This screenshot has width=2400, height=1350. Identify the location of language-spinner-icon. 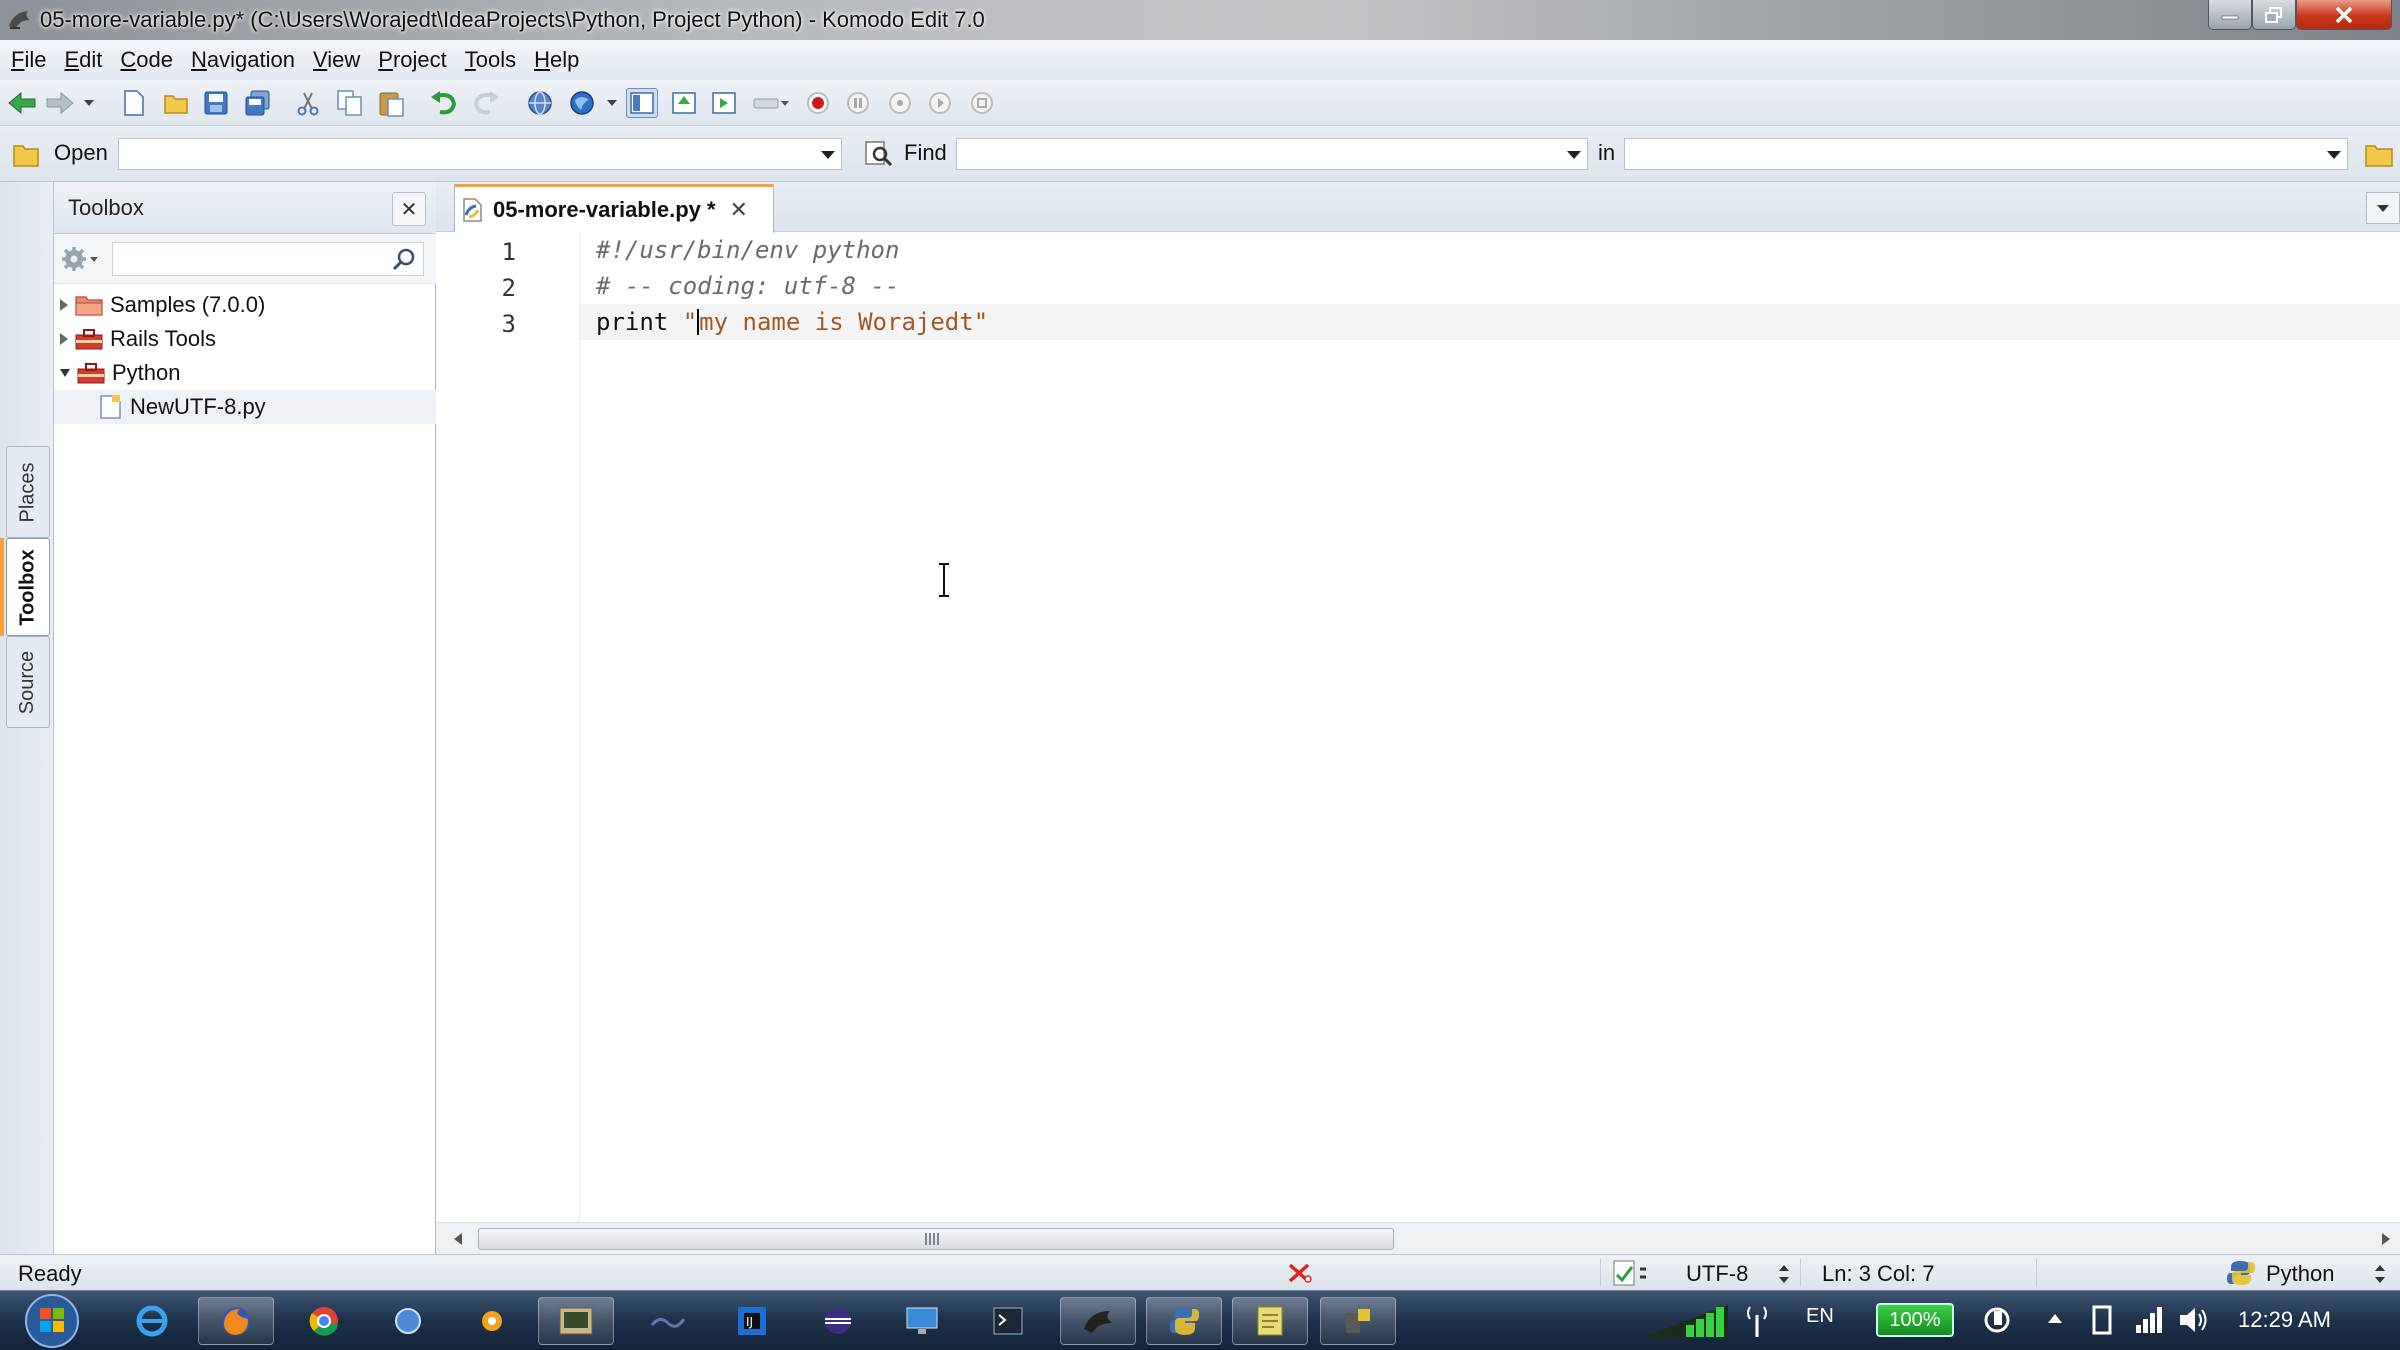
(2380, 1274).